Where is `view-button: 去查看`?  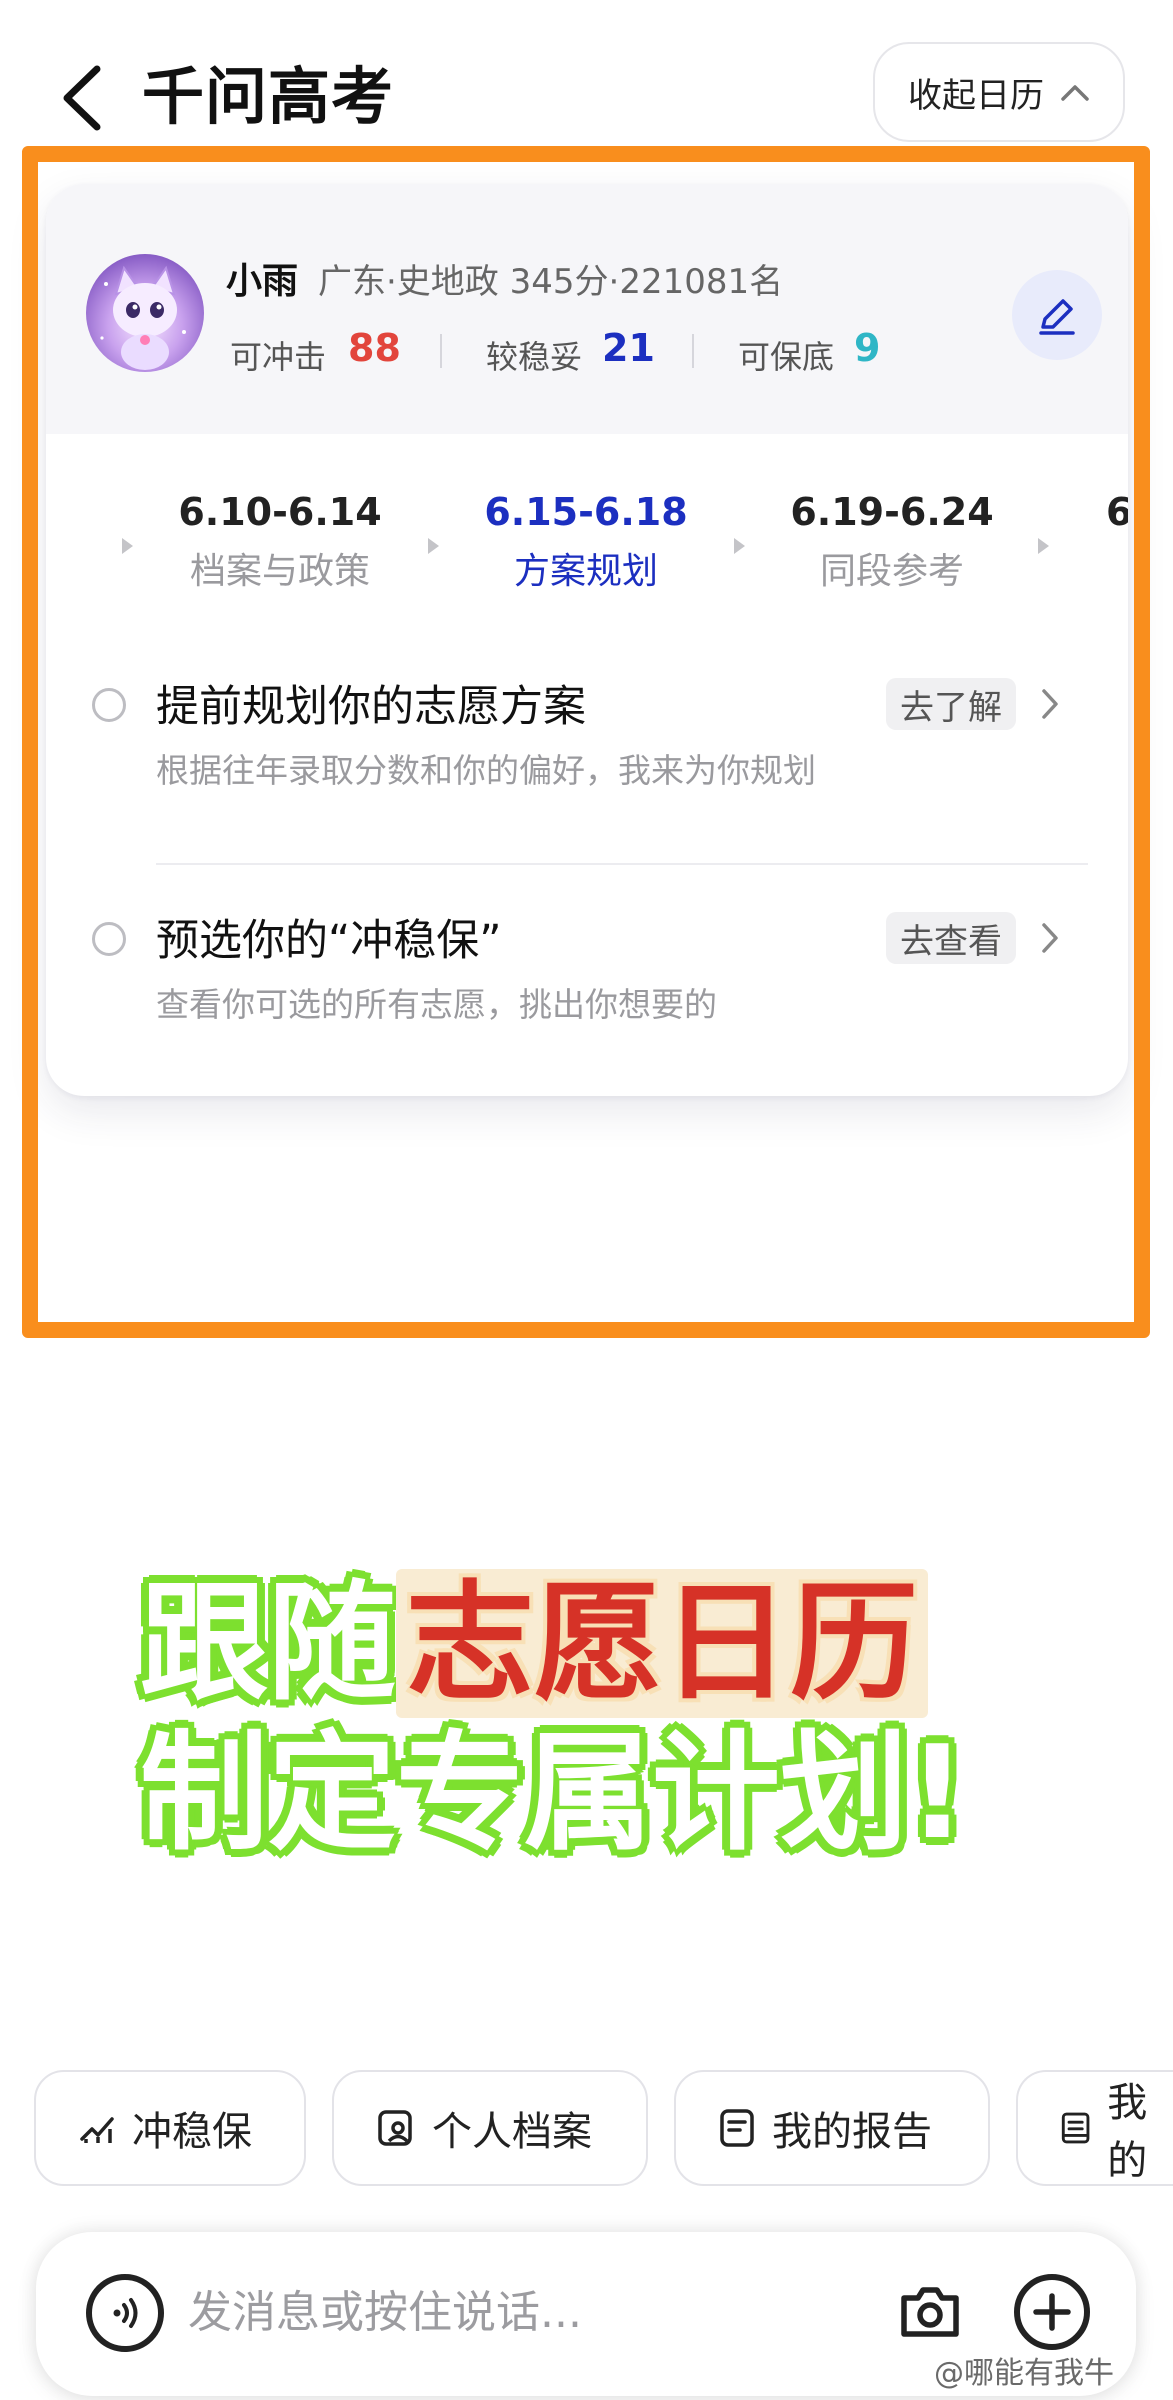
view-button: 去查看 is located at coordinates (951, 938).